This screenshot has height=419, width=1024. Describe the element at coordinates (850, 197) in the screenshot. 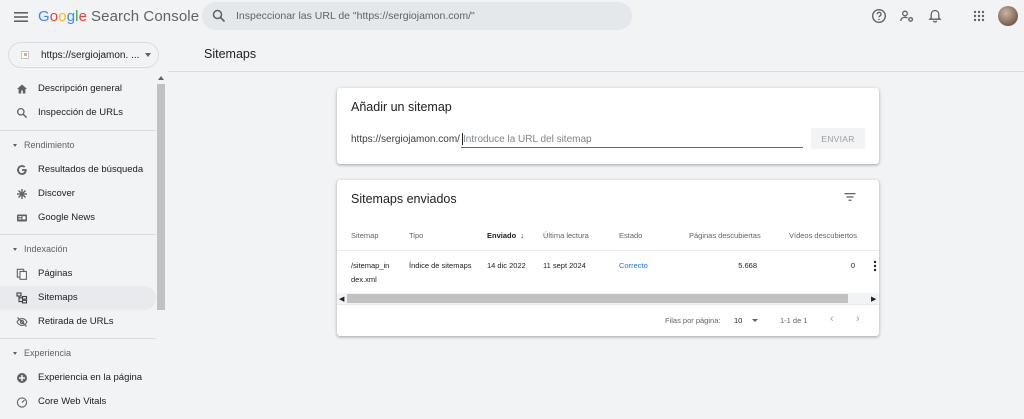

I see `filter-icon` at that location.